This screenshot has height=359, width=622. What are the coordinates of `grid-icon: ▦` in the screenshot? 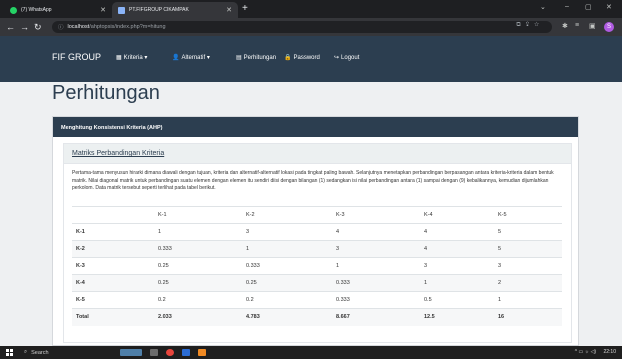 It's located at (119, 58).